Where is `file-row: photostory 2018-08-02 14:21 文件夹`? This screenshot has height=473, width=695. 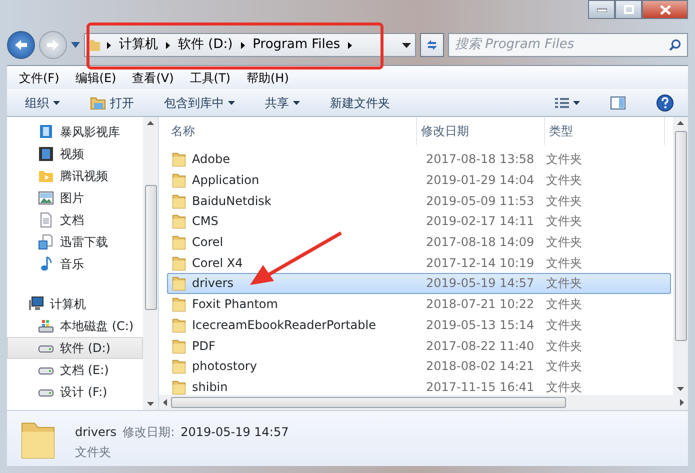 file-row: photostory 2018-08-02 14:21 文件夹 is located at coordinates (419, 366).